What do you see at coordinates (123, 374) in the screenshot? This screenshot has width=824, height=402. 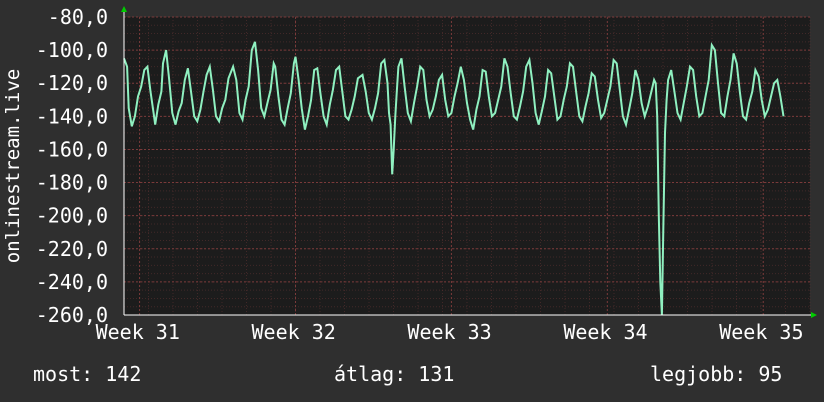 I see `stat-current-value: 142` at bounding box center [123, 374].